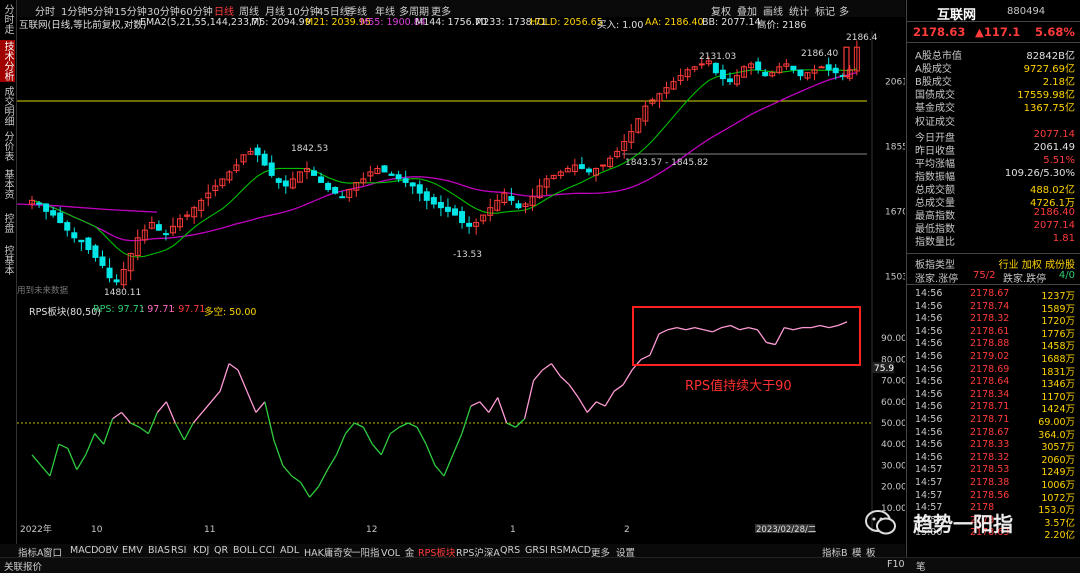  What do you see at coordinates (414, 10) in the screenshot?
I see `period-tab: 多周期` at bounding box center [414, 10].